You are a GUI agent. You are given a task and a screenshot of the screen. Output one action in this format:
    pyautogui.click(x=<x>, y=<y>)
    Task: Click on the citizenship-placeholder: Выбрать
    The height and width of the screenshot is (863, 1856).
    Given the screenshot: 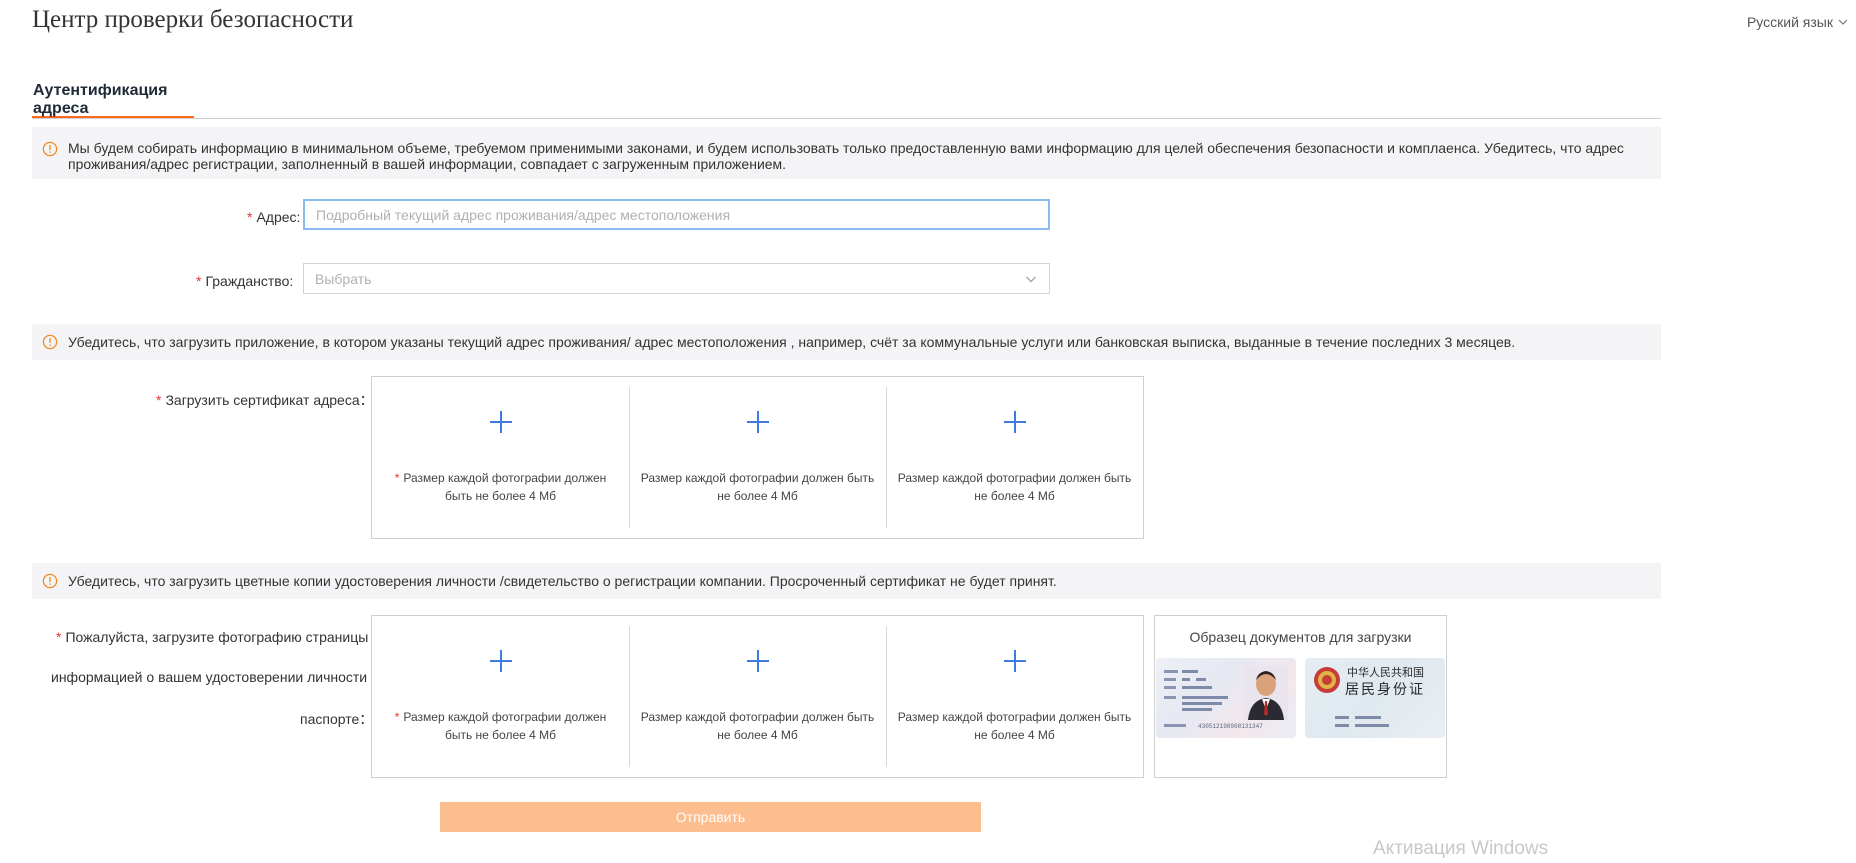 What is the action you would take?
    pyautogui.click(x=343, y=278)
    